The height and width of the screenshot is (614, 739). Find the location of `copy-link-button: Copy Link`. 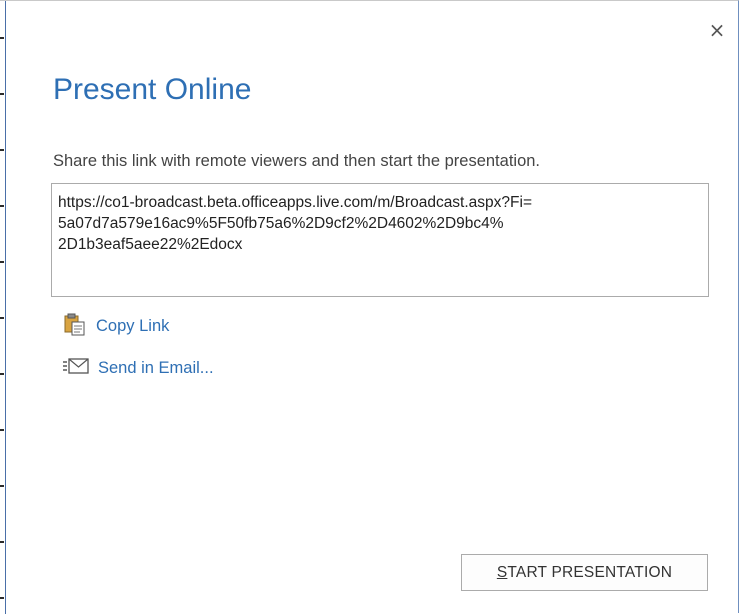

copy-link-button: Copy Link is located at coordinates (116, 326).